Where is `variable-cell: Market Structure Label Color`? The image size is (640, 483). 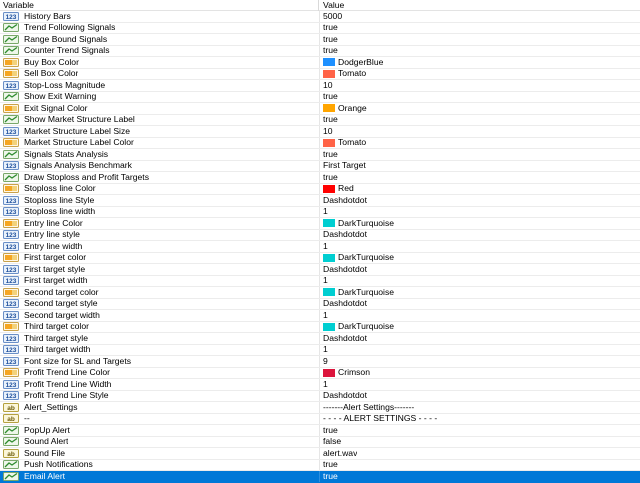
variable-cell: Market Structure Label Color is located at coordinates (160, 142).